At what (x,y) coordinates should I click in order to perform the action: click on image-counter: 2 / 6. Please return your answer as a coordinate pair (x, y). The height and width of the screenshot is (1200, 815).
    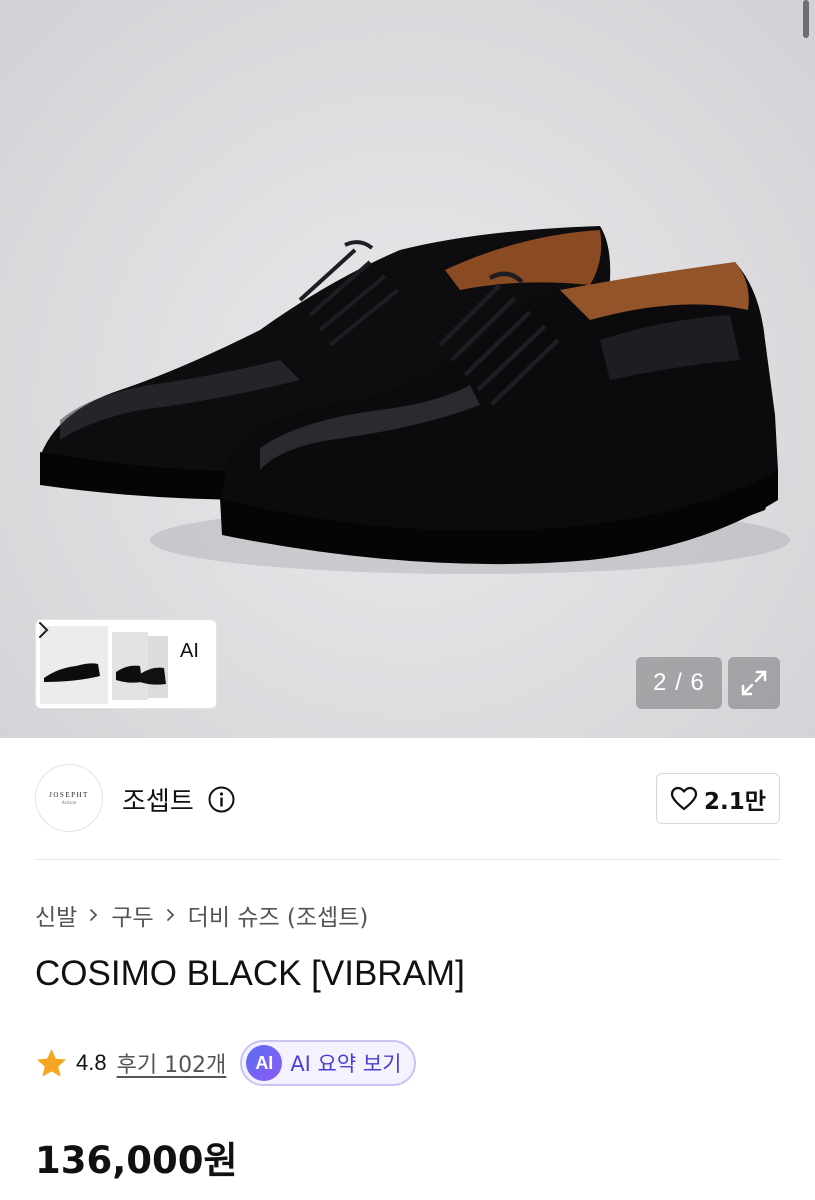
    Looking at the image, I should click on (679, 683).